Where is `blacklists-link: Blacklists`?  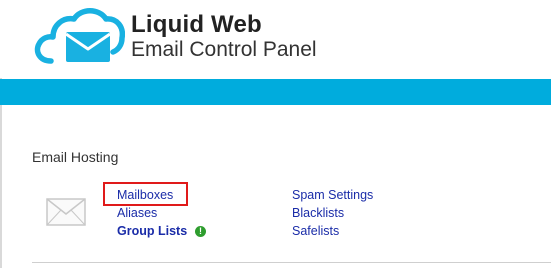 blacklists-link: Blacklists is located at coordinates (318, 213).